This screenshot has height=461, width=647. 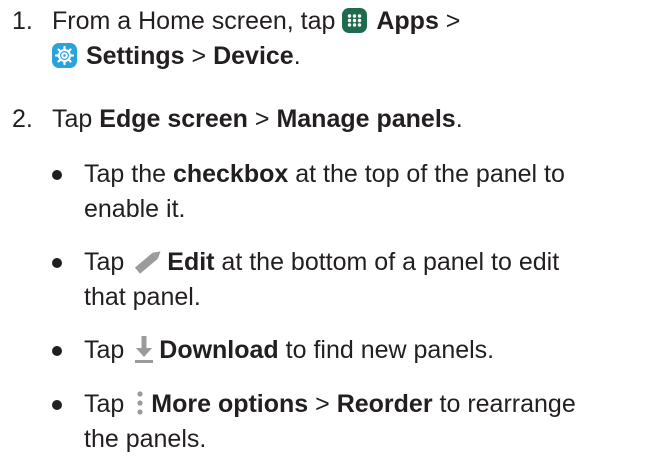 I want to click on more-options-label: More options, so click(x=230, y=404).